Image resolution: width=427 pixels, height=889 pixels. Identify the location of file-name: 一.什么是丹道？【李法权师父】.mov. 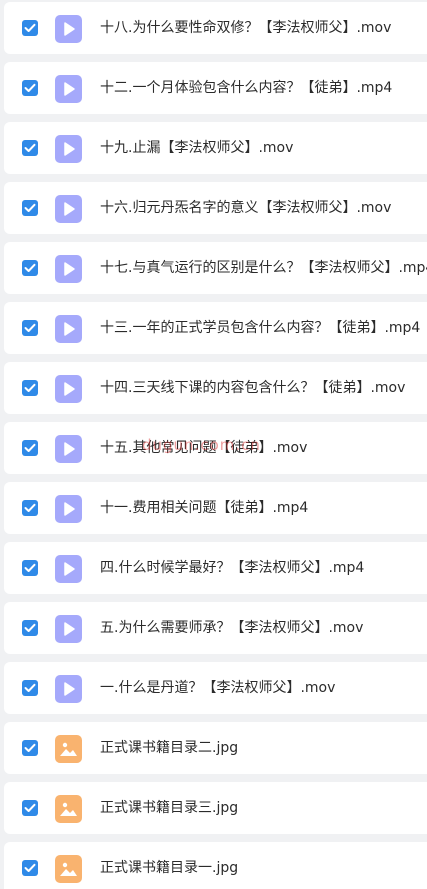
(217, 688).